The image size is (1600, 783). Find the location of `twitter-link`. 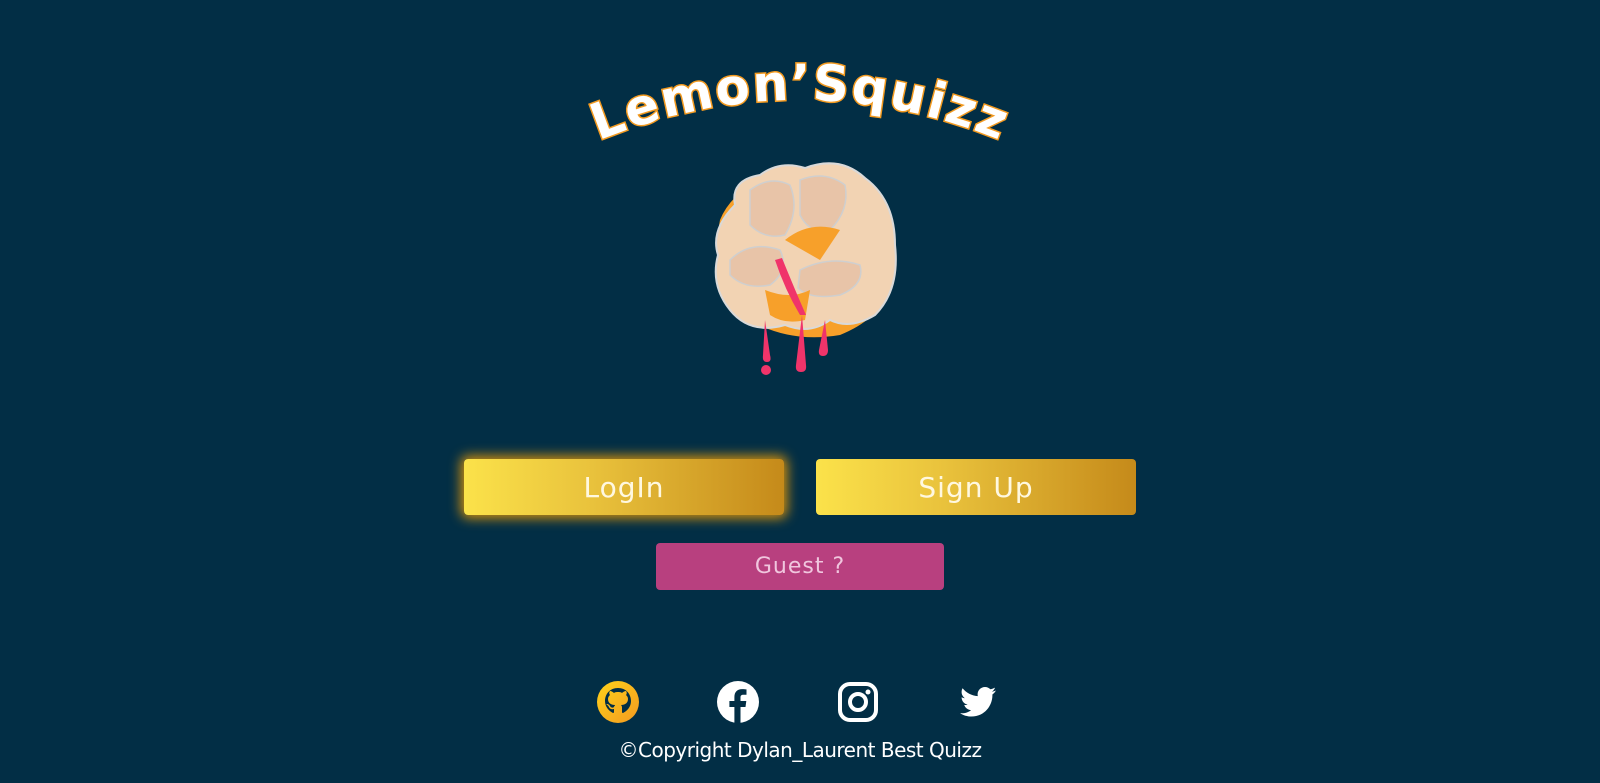

twitter-link is located at coordinates (978, 702).